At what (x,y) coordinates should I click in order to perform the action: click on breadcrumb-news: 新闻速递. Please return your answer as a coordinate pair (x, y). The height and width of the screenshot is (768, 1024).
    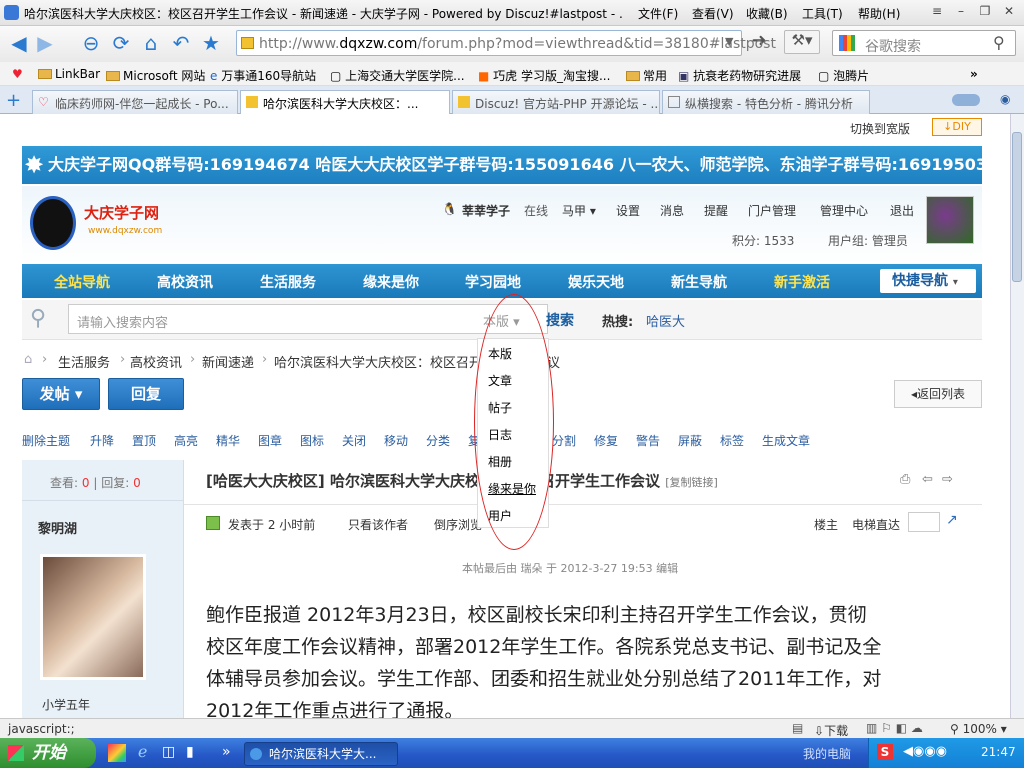
    Looking at the image, I should click on (228, 361).